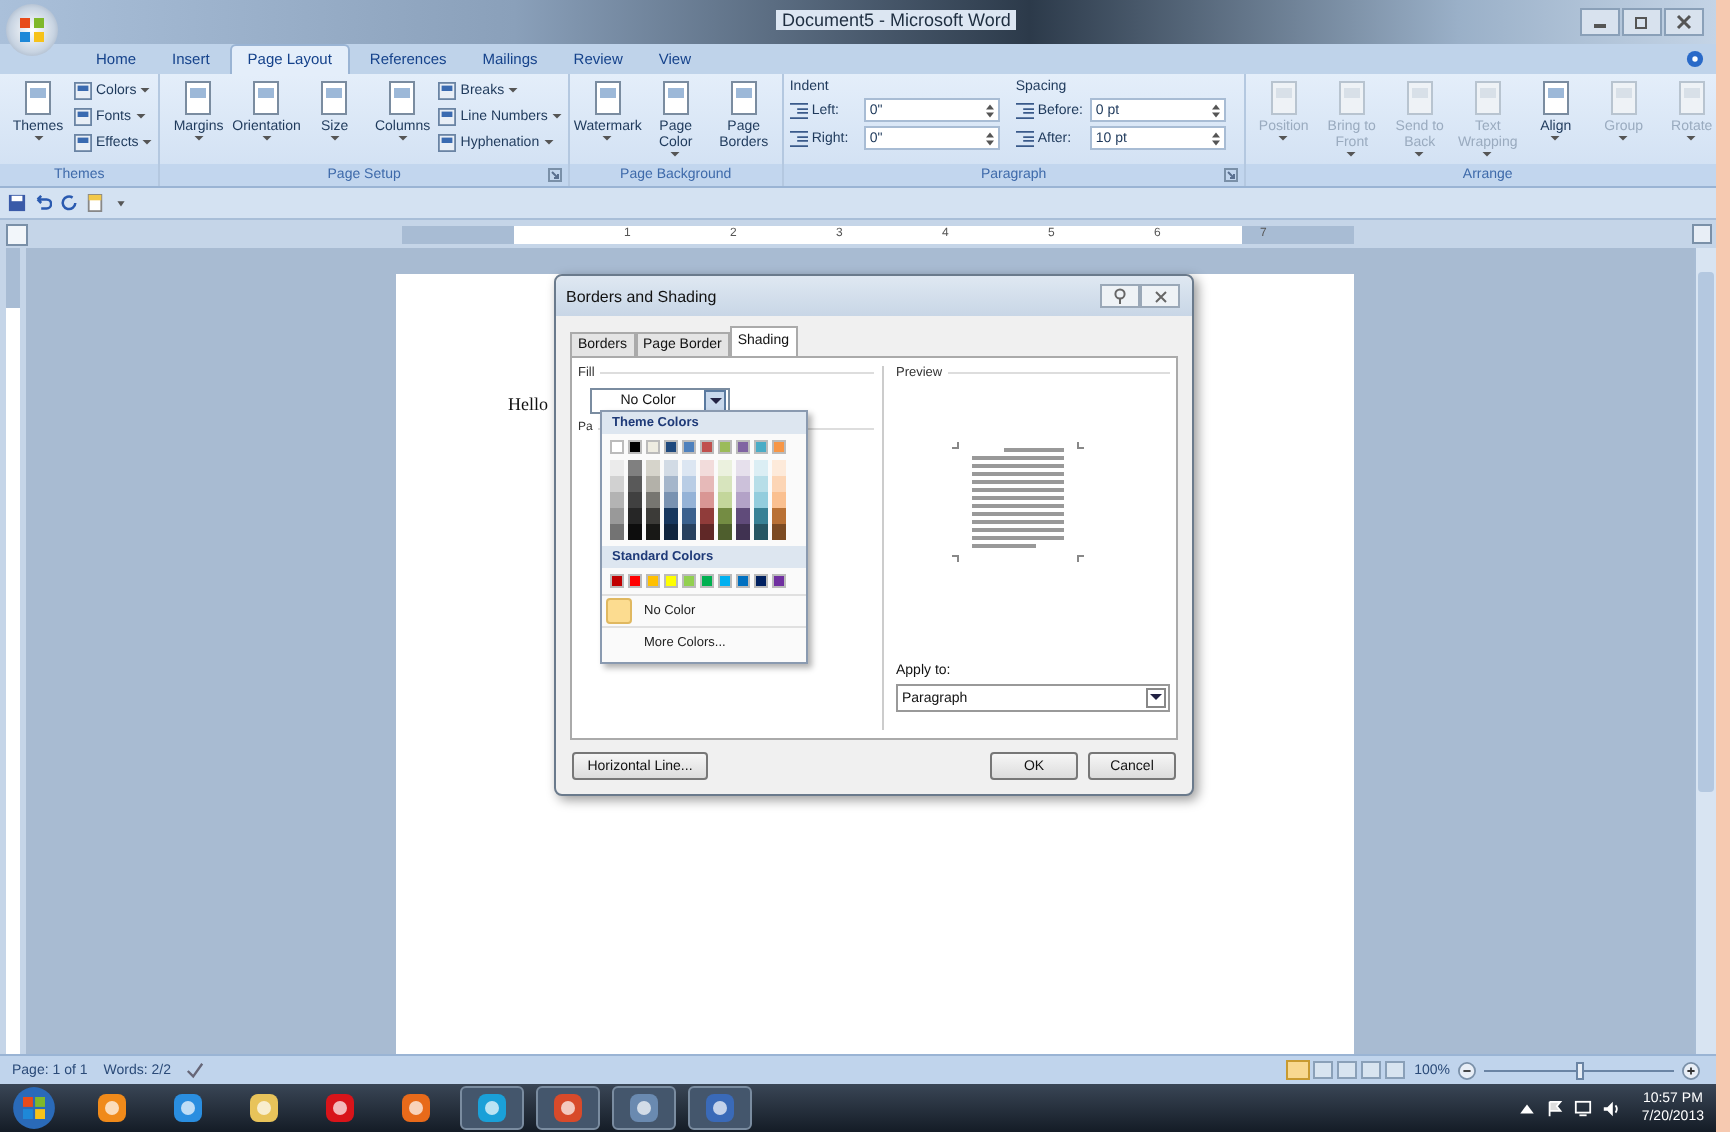  I want to click on restore-button, so click(1642, 22).